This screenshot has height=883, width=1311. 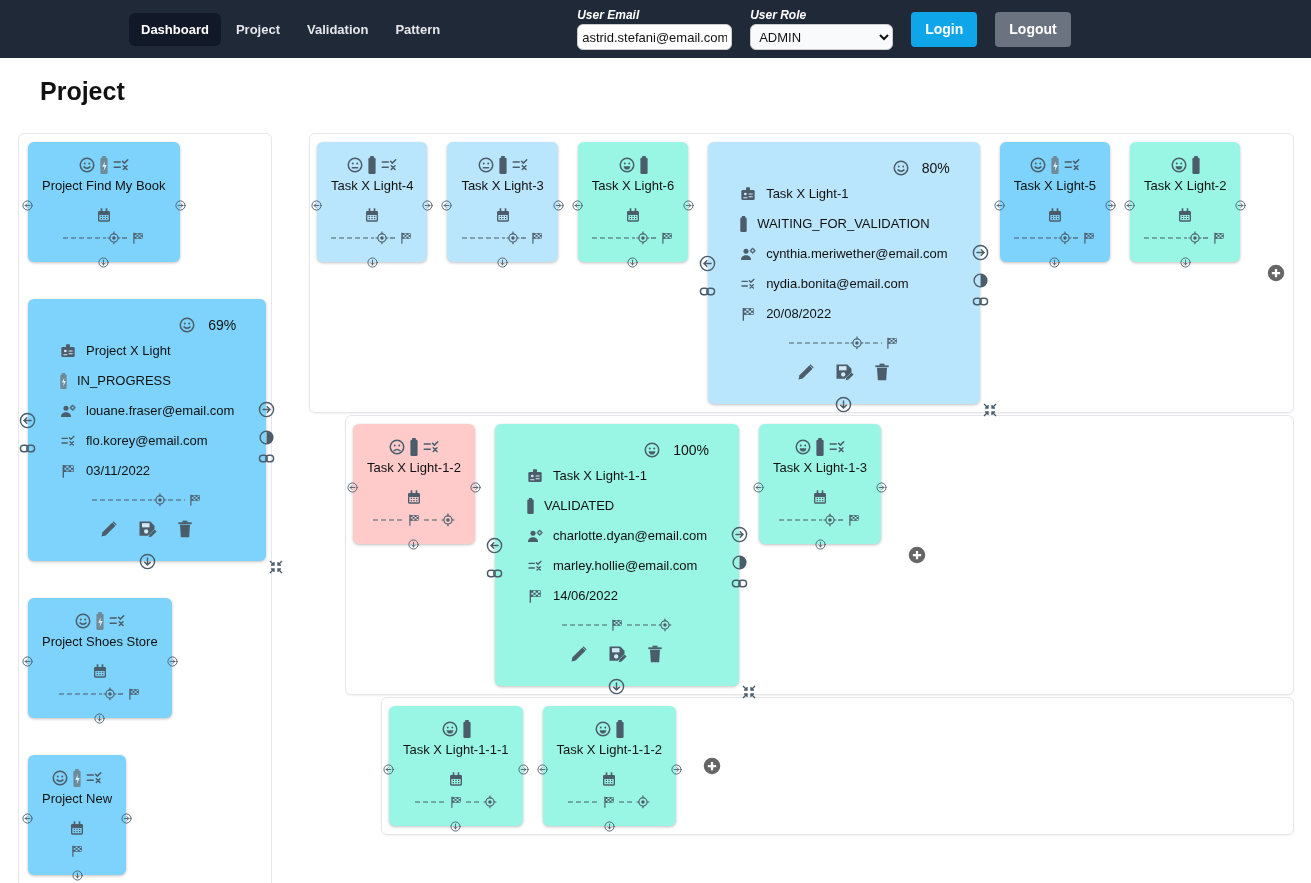 I want to click on nav-tab: Pattern, so click(x=418, y=29).